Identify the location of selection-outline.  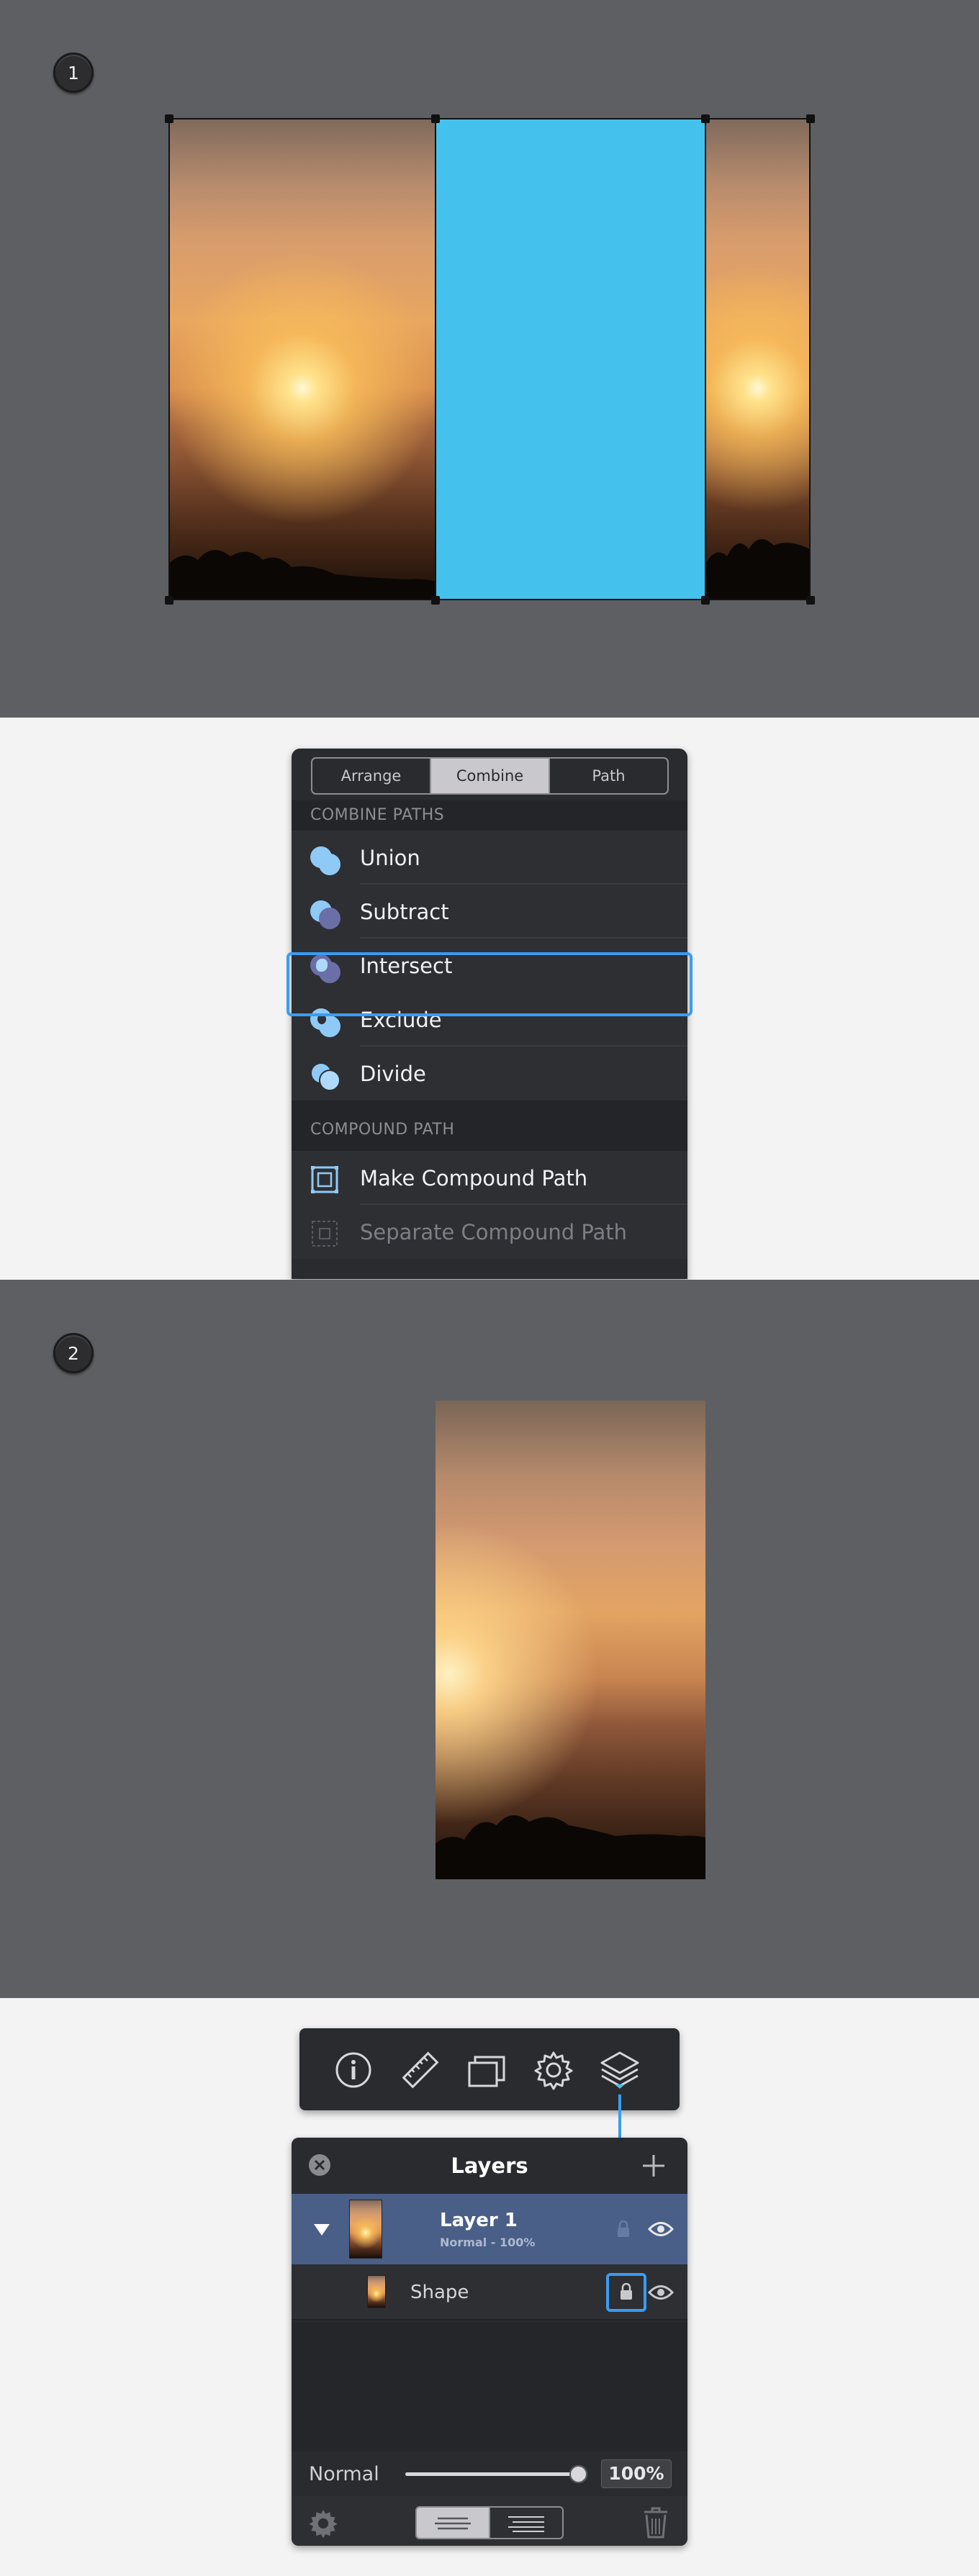
(489, 359).